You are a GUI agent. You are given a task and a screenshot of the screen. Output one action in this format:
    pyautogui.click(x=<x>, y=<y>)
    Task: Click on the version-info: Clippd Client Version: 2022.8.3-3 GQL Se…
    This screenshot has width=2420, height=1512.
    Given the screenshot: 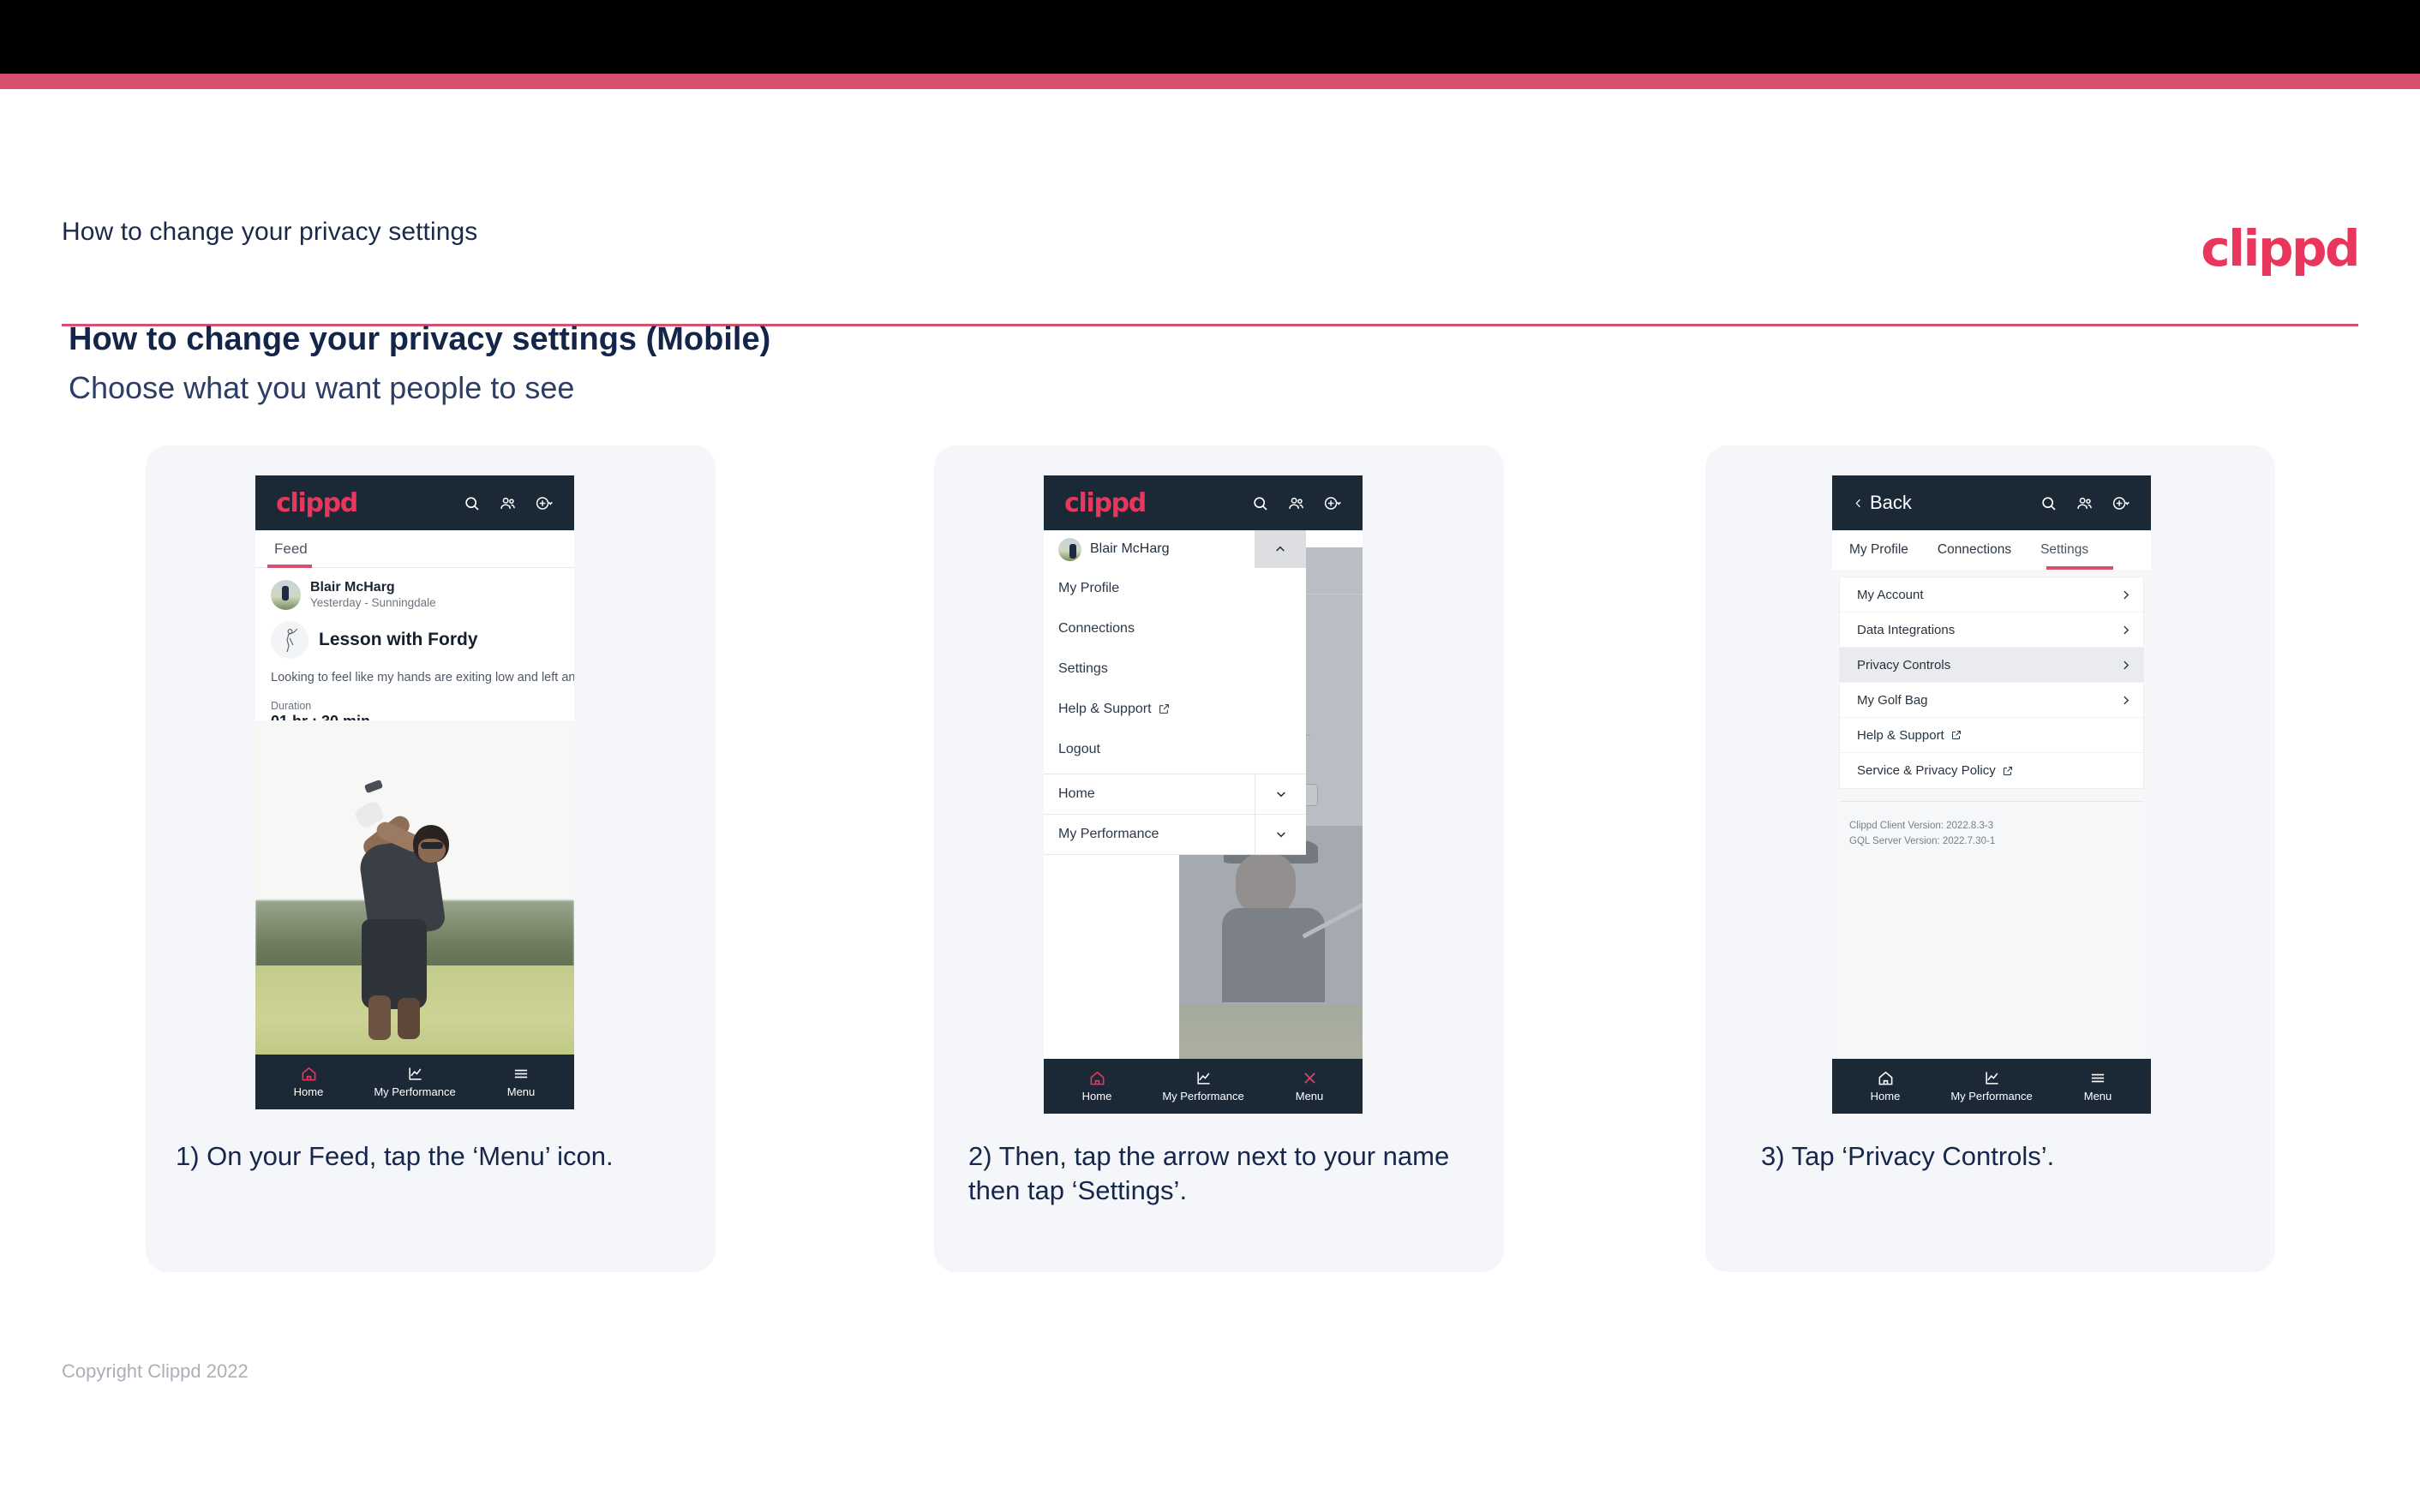 What is the action you would take?
    pyautogui.click(x=2000, y=834)
    